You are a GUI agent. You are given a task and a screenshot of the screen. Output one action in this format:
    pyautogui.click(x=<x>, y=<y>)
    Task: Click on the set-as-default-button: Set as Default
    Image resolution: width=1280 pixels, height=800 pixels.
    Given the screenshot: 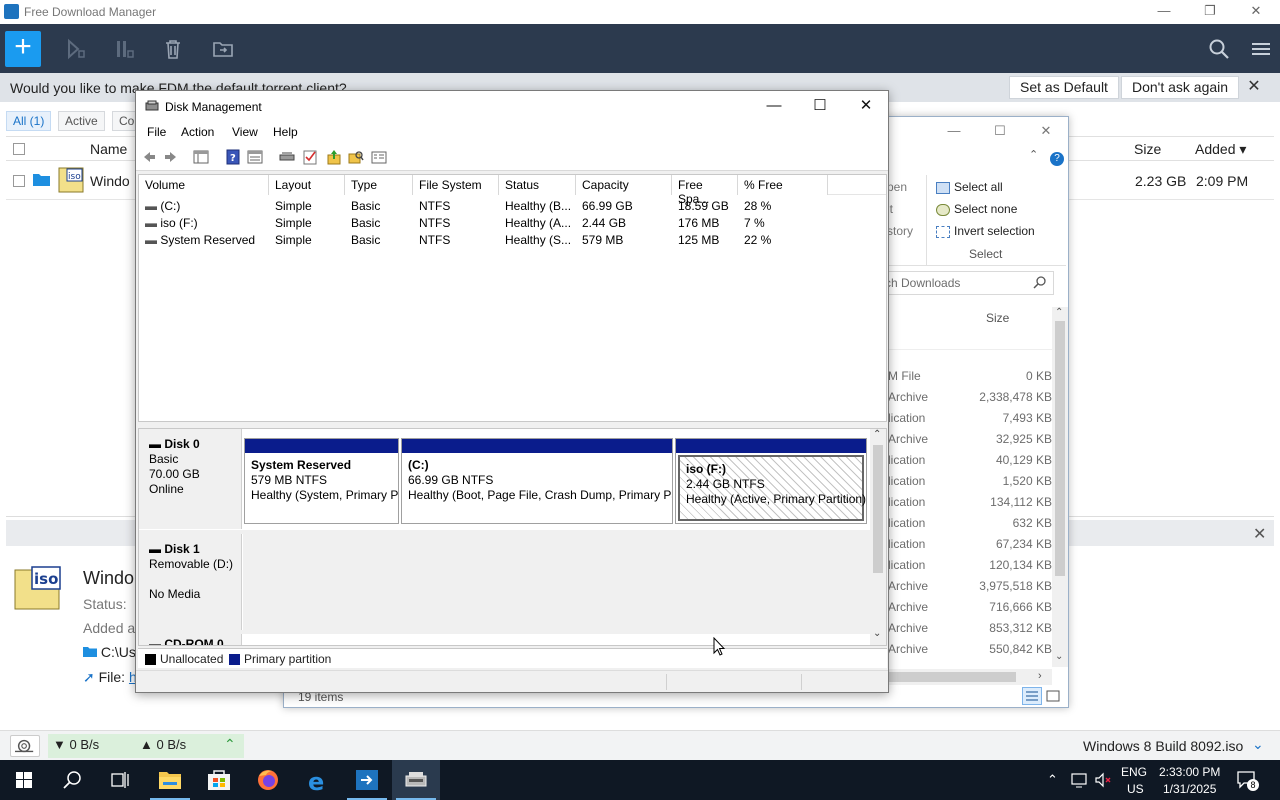 What is the action you would take?
    pyautogui.click(x=1064, y=87)
    